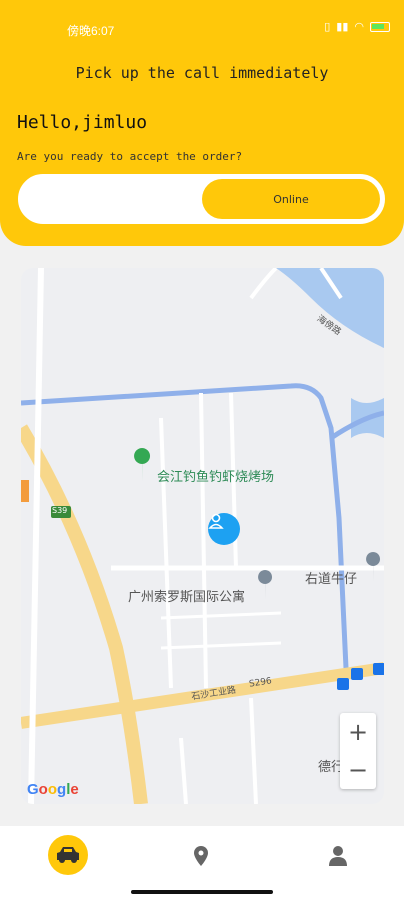 This screenshot has width=404, height=900. Describe the element at coordinates (202, 30) in the screenshot. I see `status-bar: 傍晚6:07 ▯ ▮▮ ◠` at that location.